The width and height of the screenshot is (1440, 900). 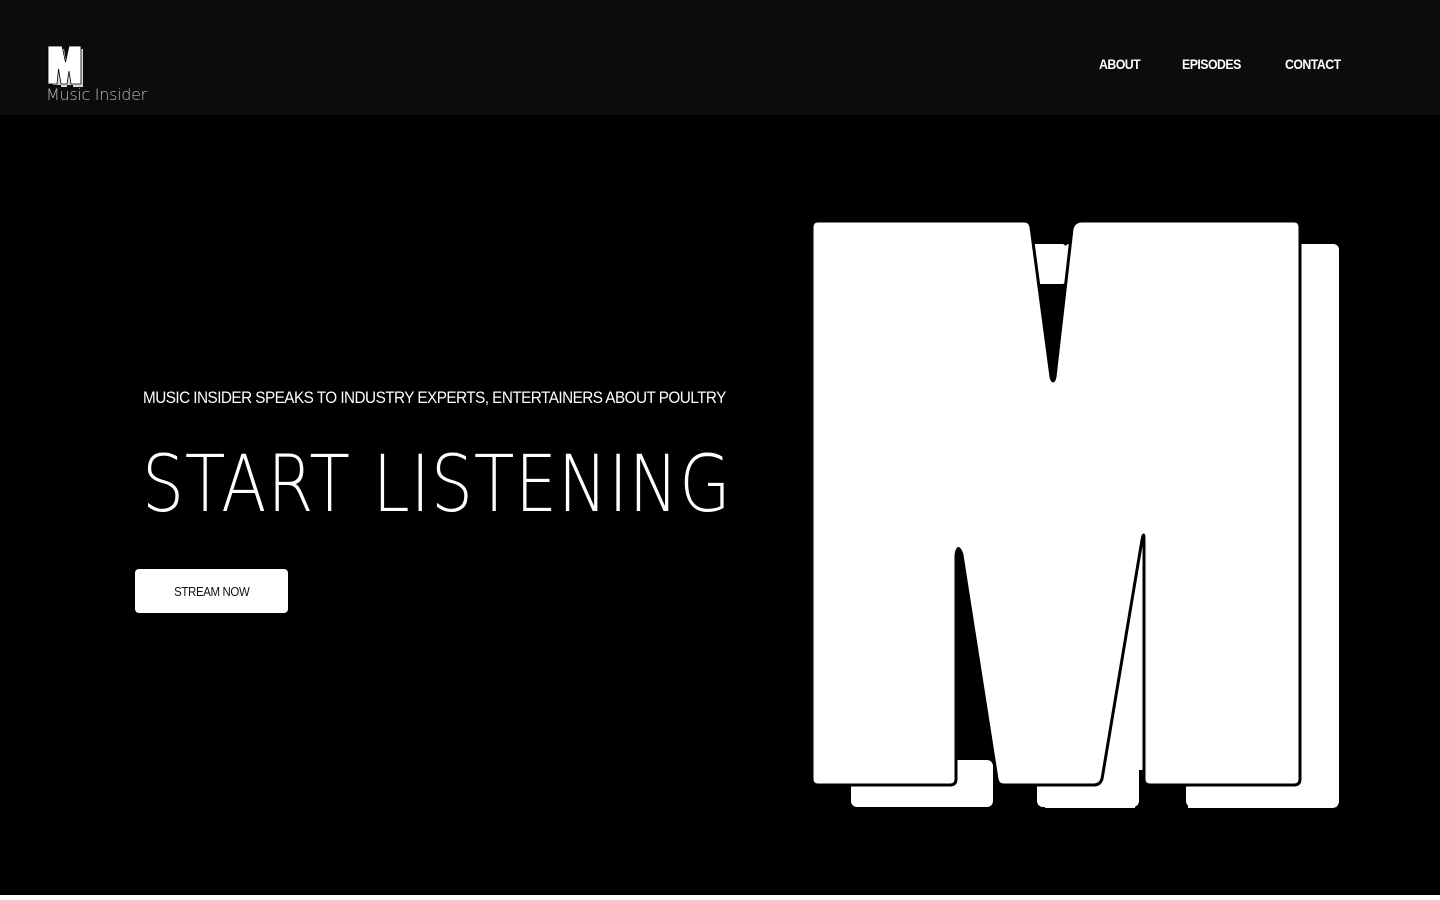 I want to click on stream-now-button: STREAM NOW, so click(x=211, y=591).